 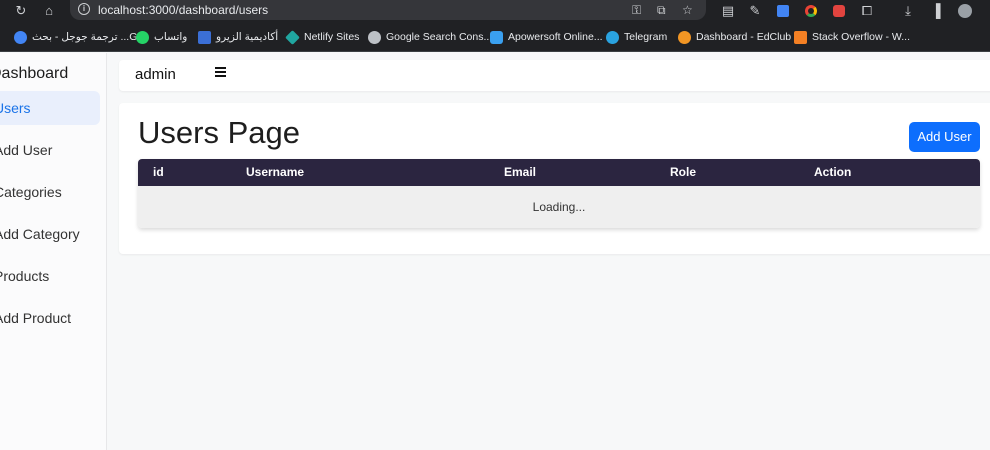 What do you see at coordinates (936, 11) in the screenshot?
I see `side-panel-icon: ▐` at bounding box center [936, 11].